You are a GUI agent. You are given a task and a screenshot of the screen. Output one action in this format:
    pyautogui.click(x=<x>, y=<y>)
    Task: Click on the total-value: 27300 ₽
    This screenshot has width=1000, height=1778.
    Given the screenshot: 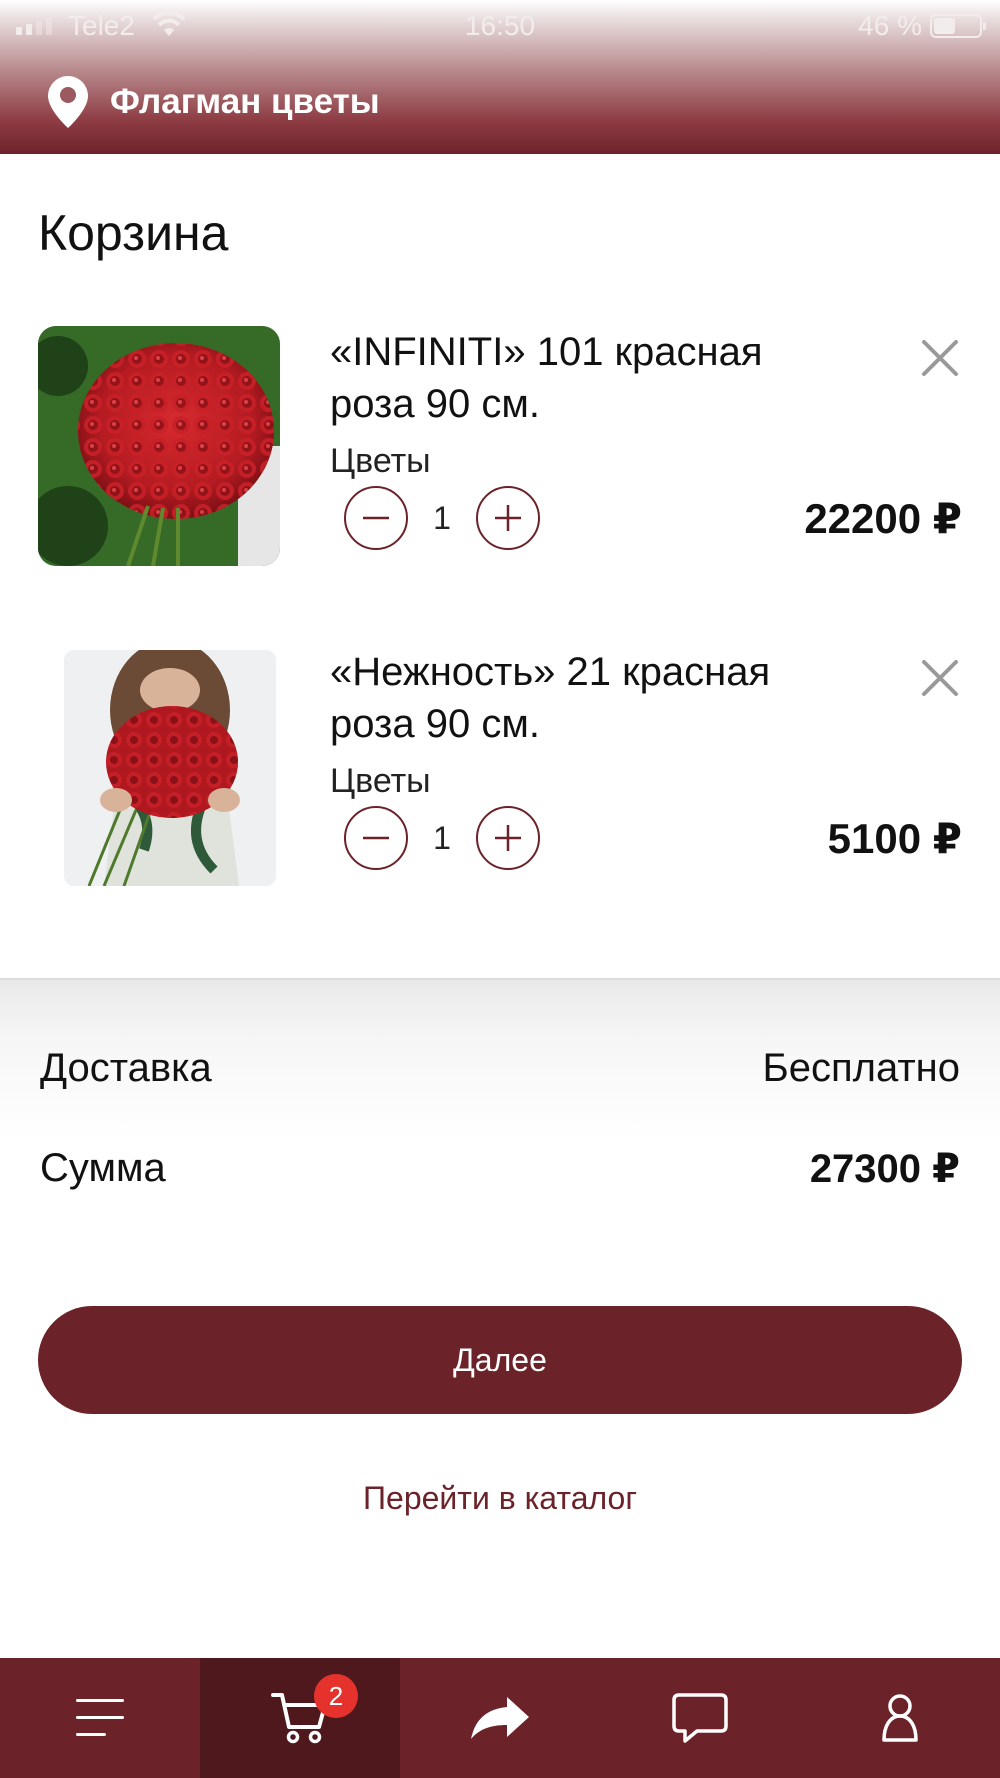 What is the action you would take?
    pyautogui.click(x=884, y=1169)
    